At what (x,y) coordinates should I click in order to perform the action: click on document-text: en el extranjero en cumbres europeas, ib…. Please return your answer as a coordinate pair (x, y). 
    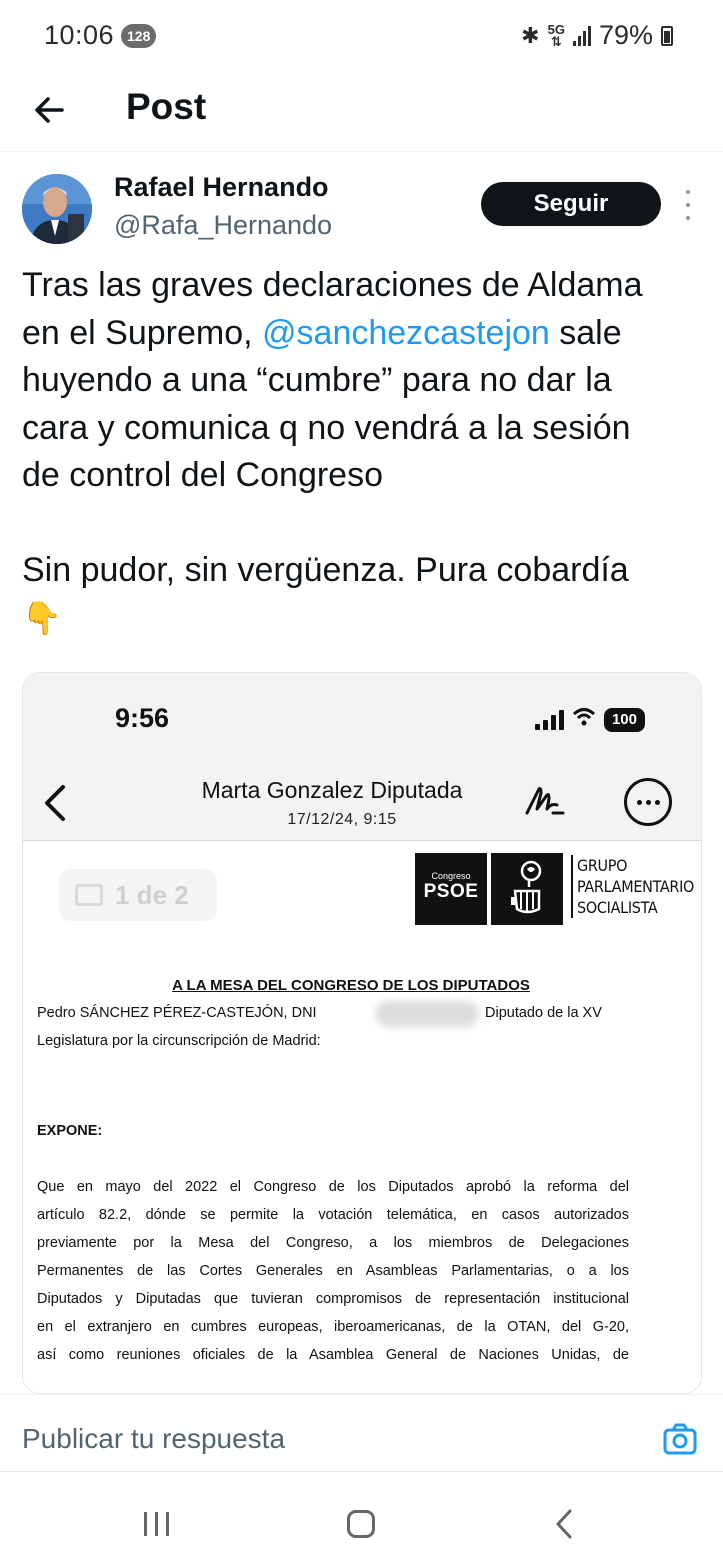
    Looking at the image, I should click on (333, 1327).